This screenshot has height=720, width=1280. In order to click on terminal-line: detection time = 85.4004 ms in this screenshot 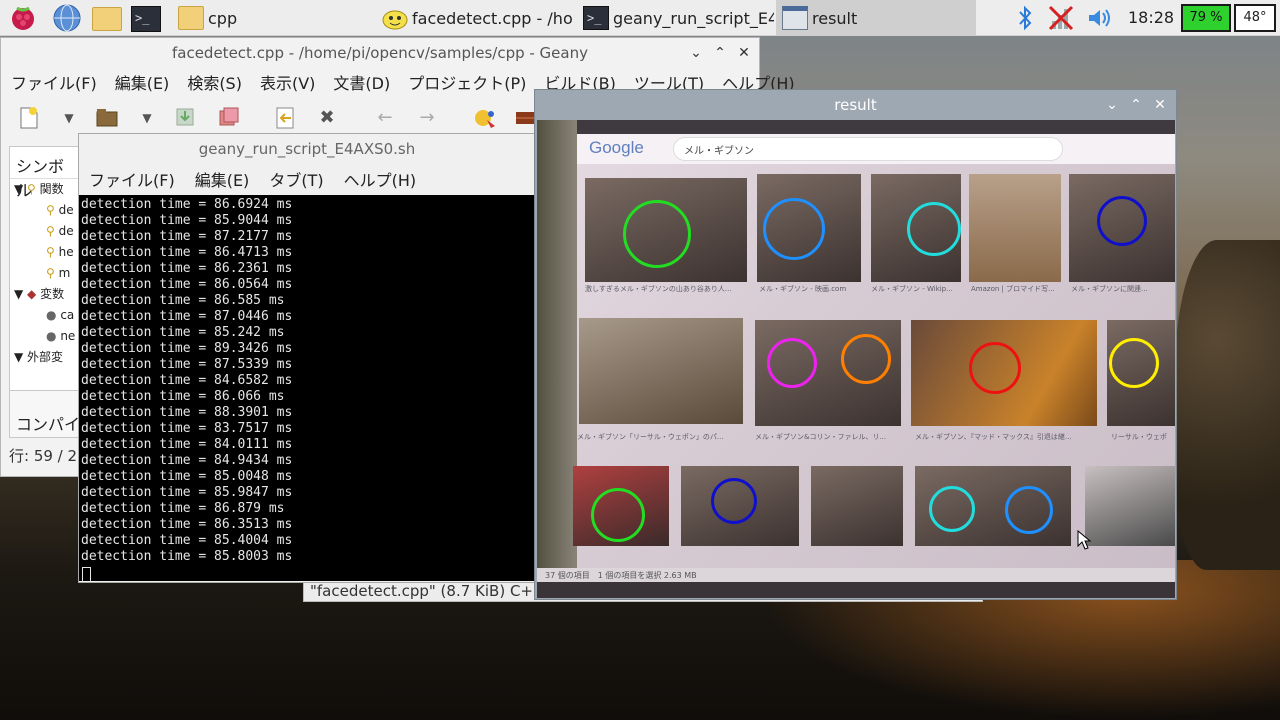, I will do `click(187, 540)`.